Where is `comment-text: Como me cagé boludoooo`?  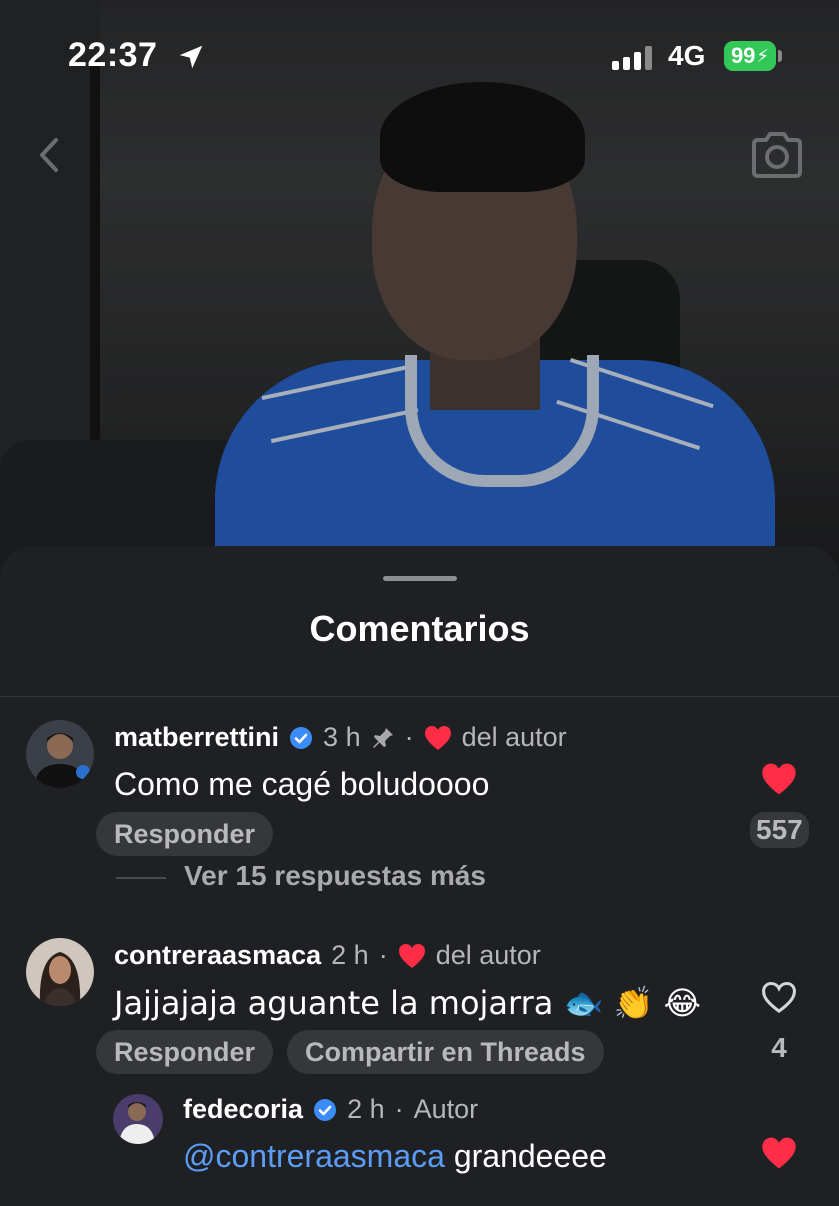 comment-text: Como me cagé boludoooo is located at coordinates (302, 784).